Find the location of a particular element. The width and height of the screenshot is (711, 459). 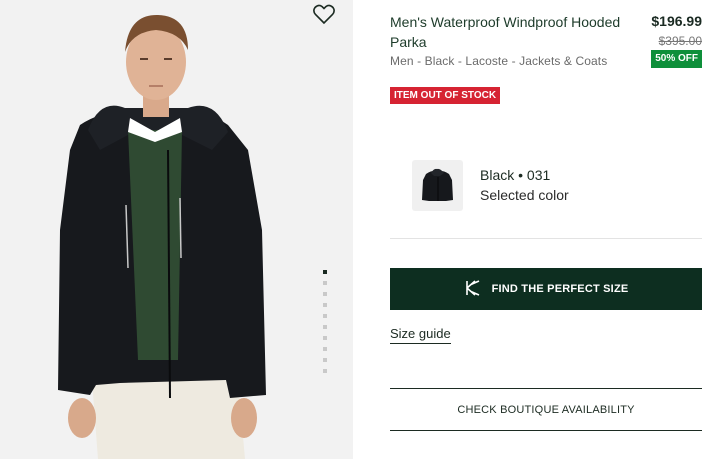

sale-price: $196.99 is located at coordinates (676, 21).